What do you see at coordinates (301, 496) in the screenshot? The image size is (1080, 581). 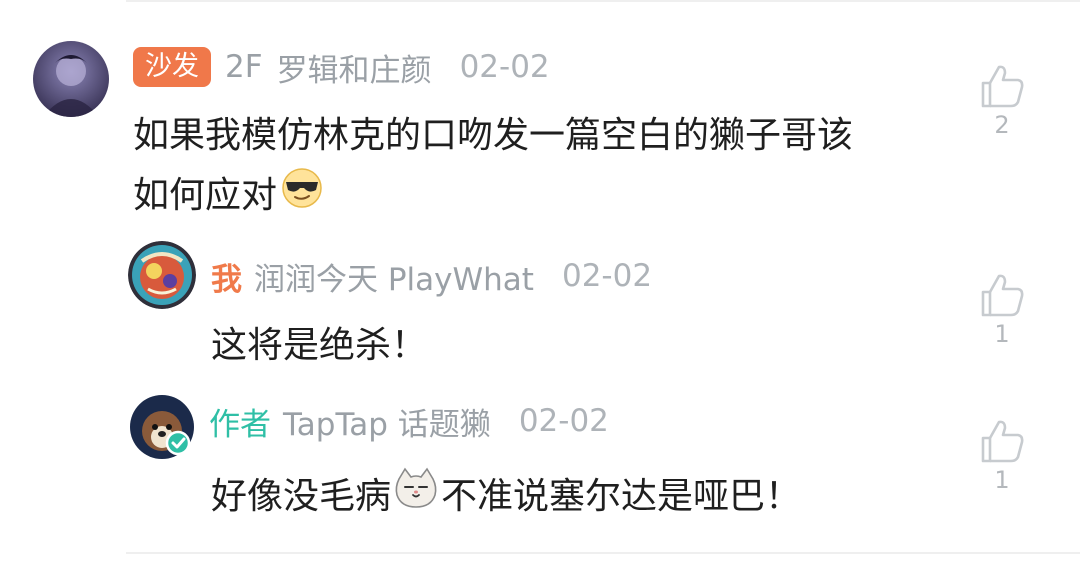 I see `author-reply-text-before: 好像没毛病` at bounding box center [301, 496].